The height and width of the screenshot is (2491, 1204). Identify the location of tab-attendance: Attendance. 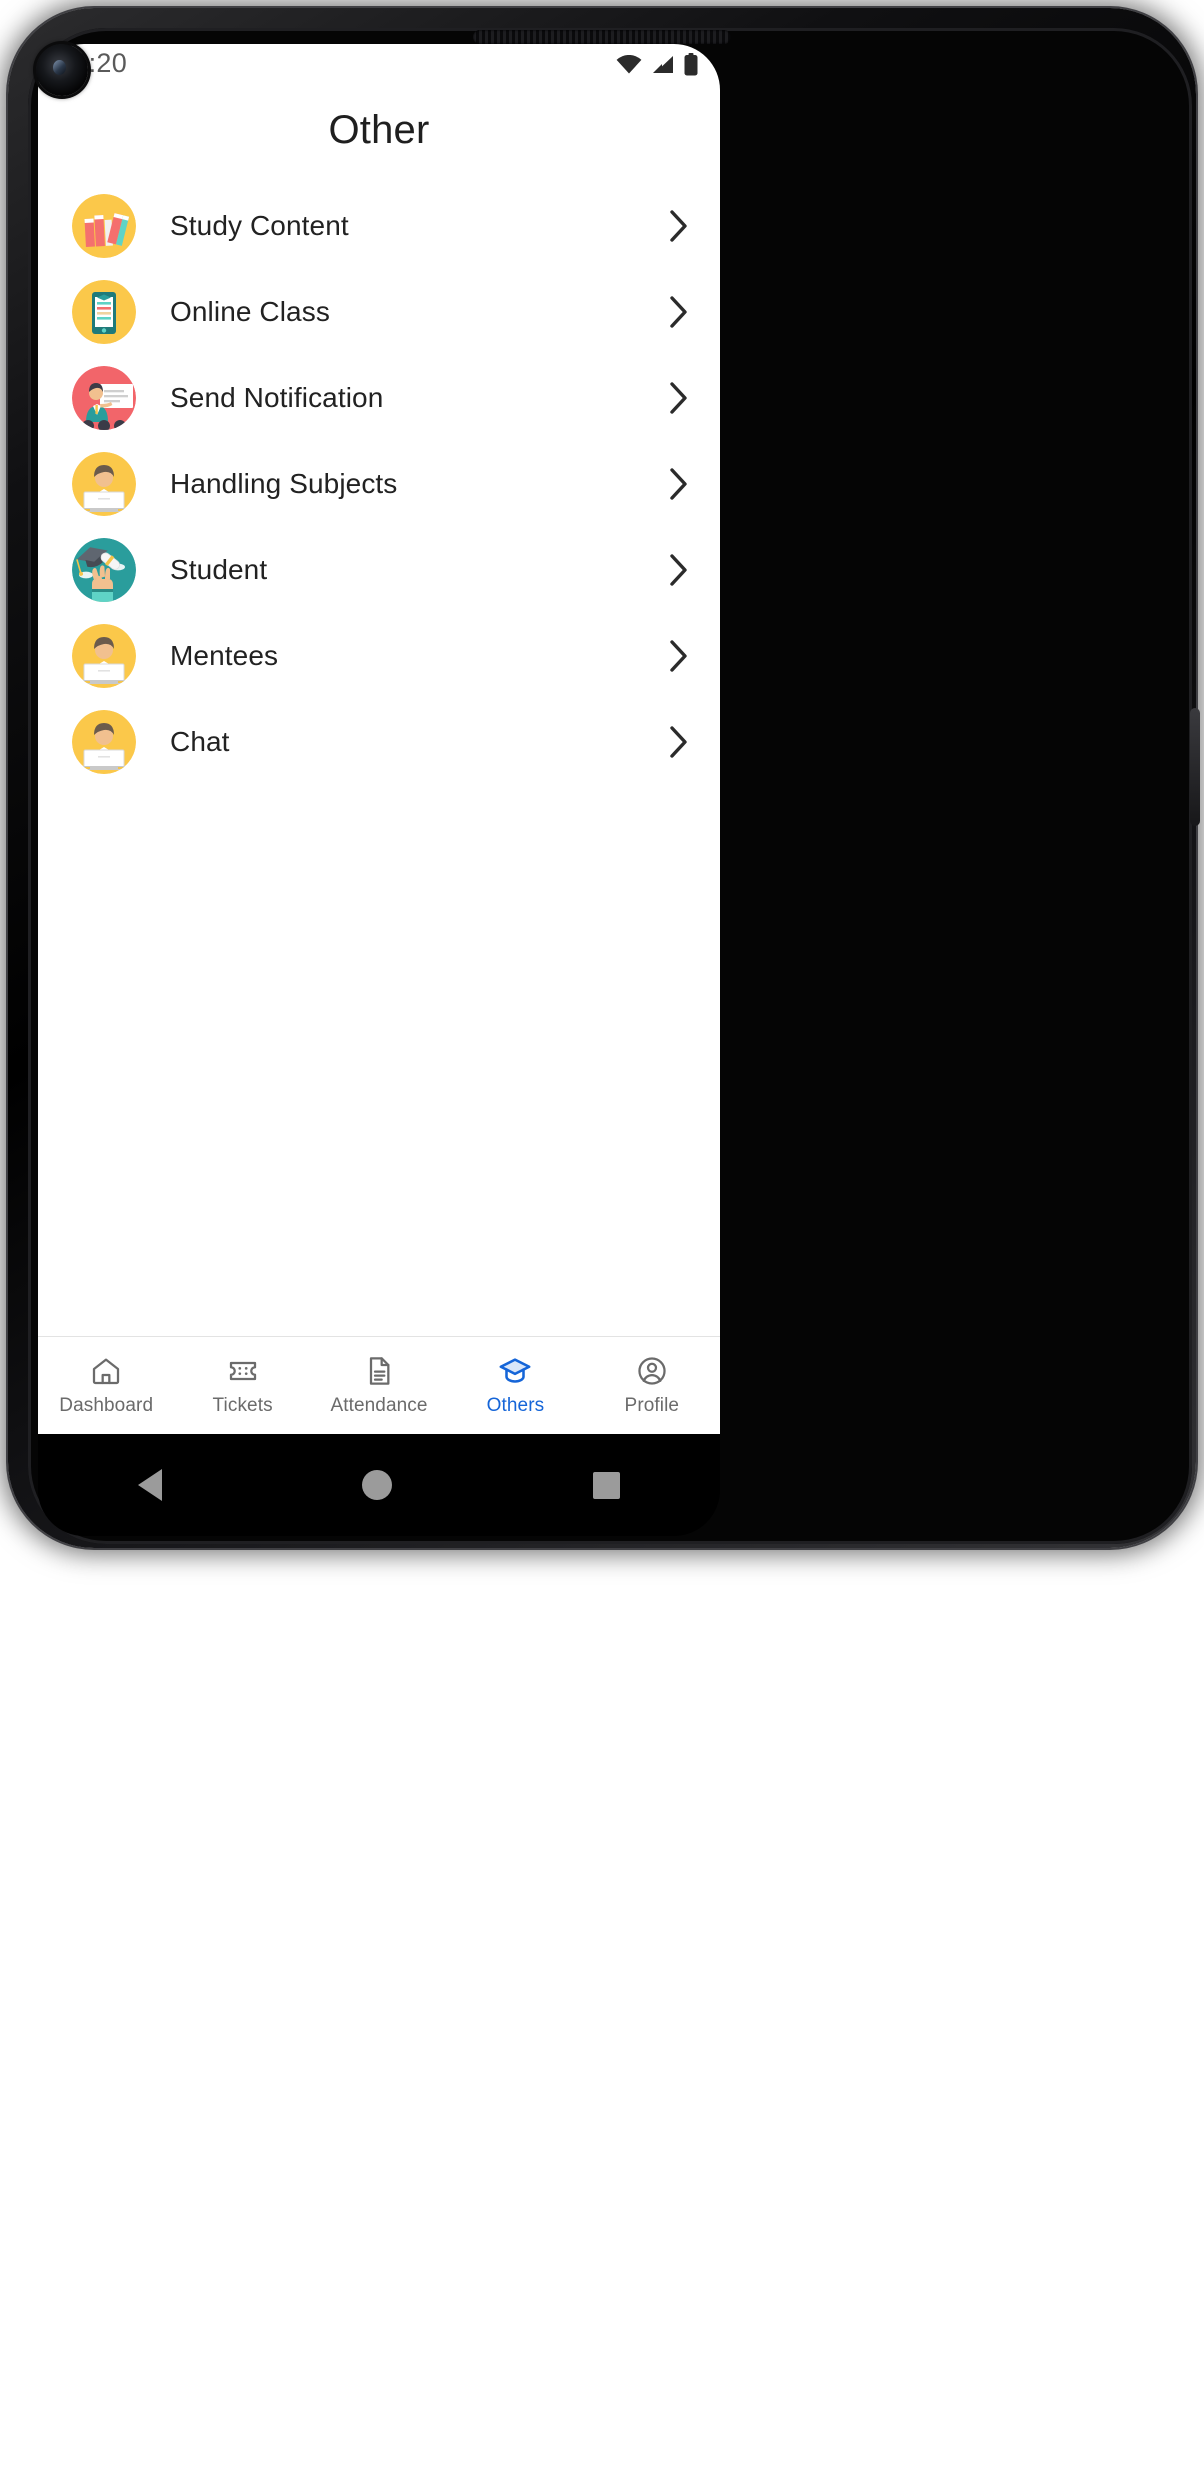
(379, 1385).